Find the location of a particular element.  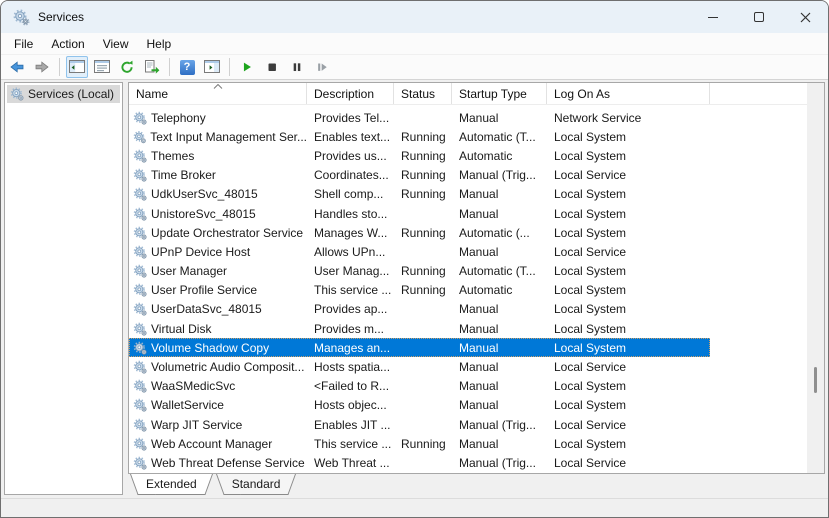

menu-view: View is located at coordinates (116, 44).